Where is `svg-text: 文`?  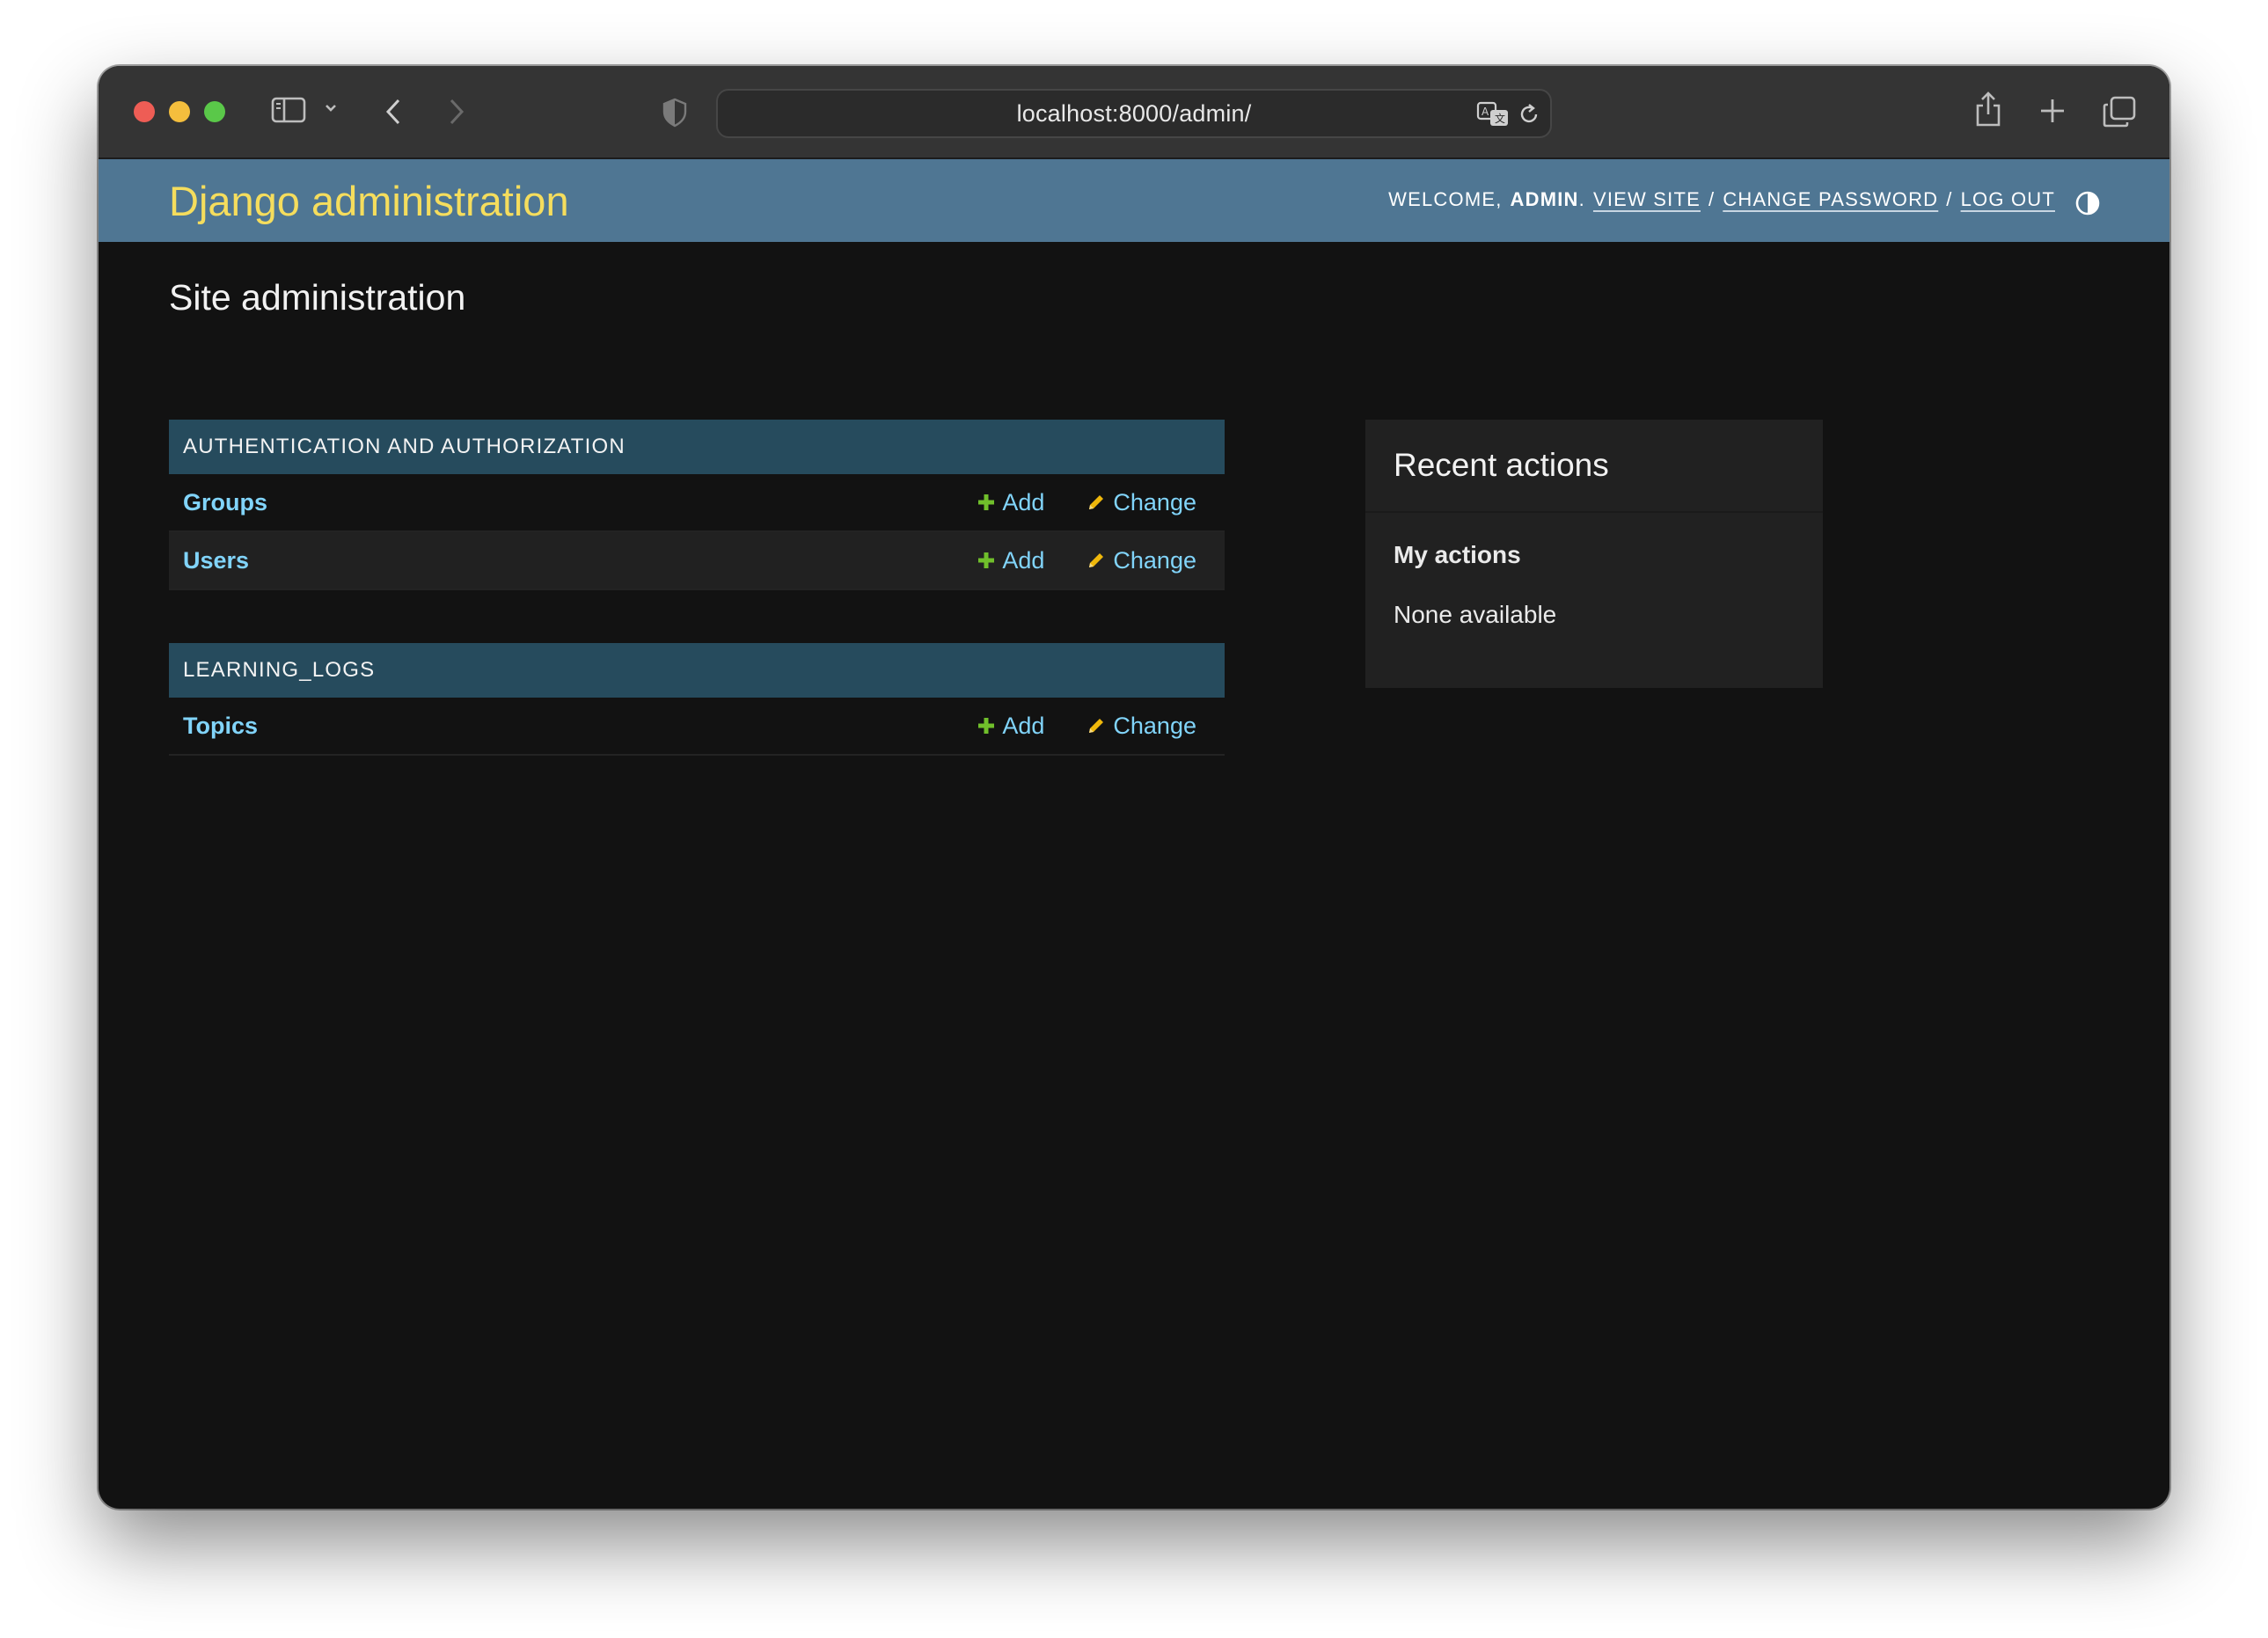 svg-text: 文 is located at coordinates (1500, 118).